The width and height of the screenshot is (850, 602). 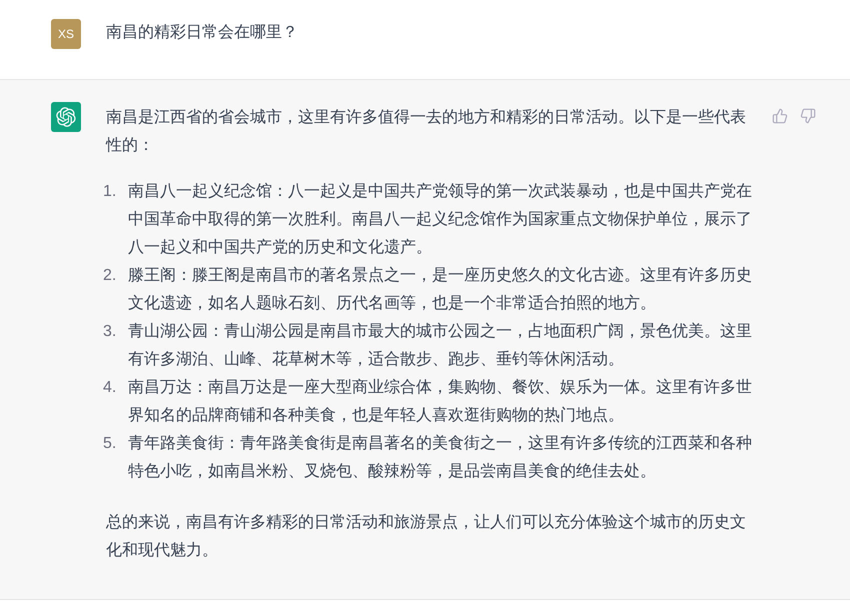 I want to click on thumbs-down-icon, so click(x=808, y=116).